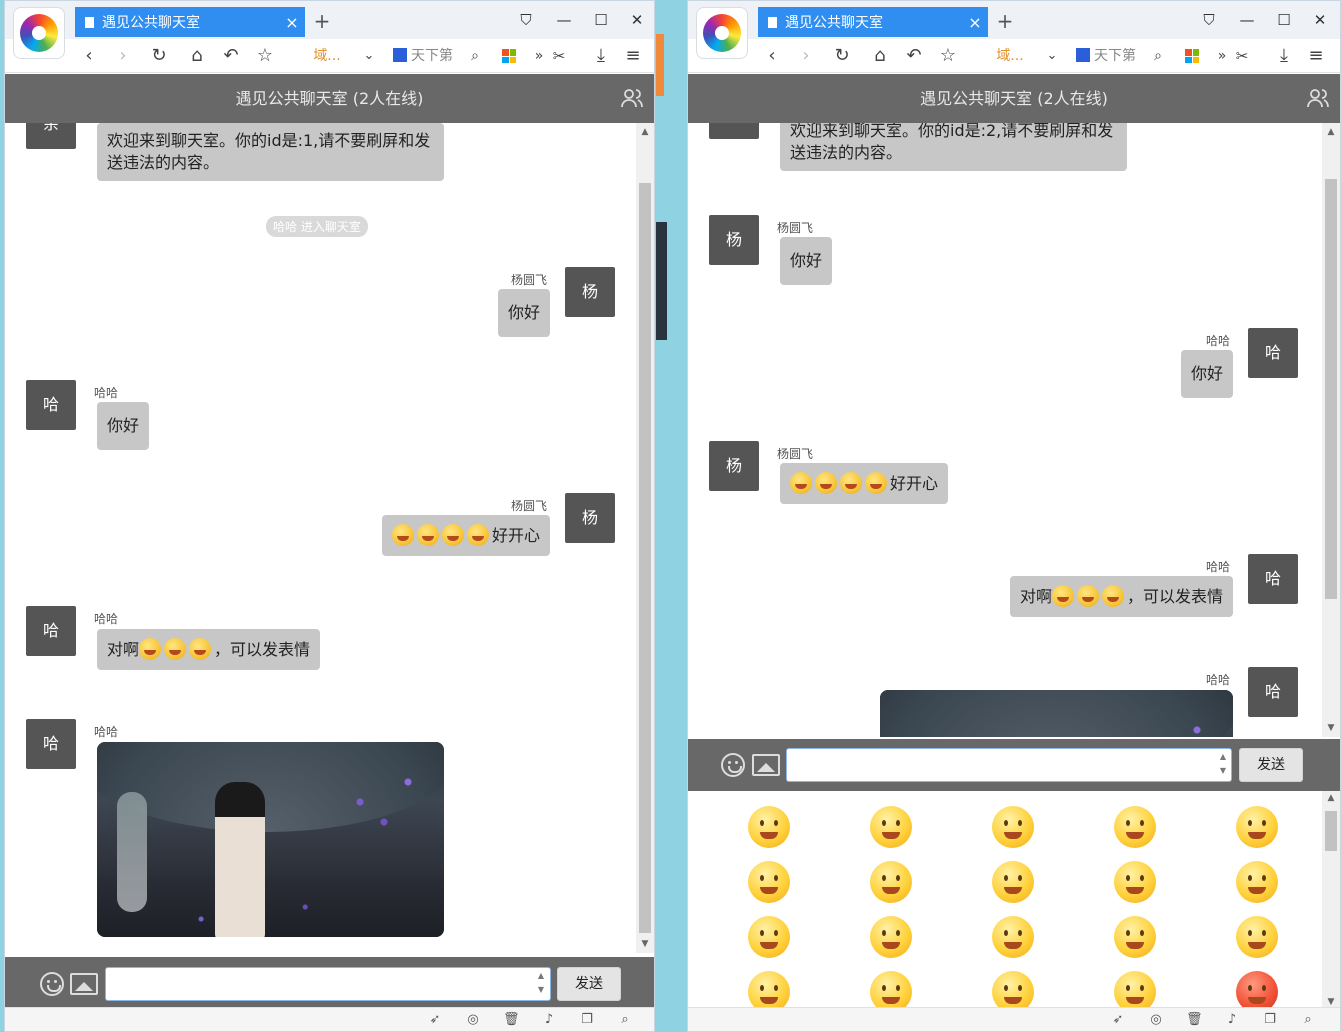 The image size is (1341, 1032). Describe the element at coordinates (1331, 900) in the screenshot. I see `emoji-scrollbar: ▲ ▼` at that location.